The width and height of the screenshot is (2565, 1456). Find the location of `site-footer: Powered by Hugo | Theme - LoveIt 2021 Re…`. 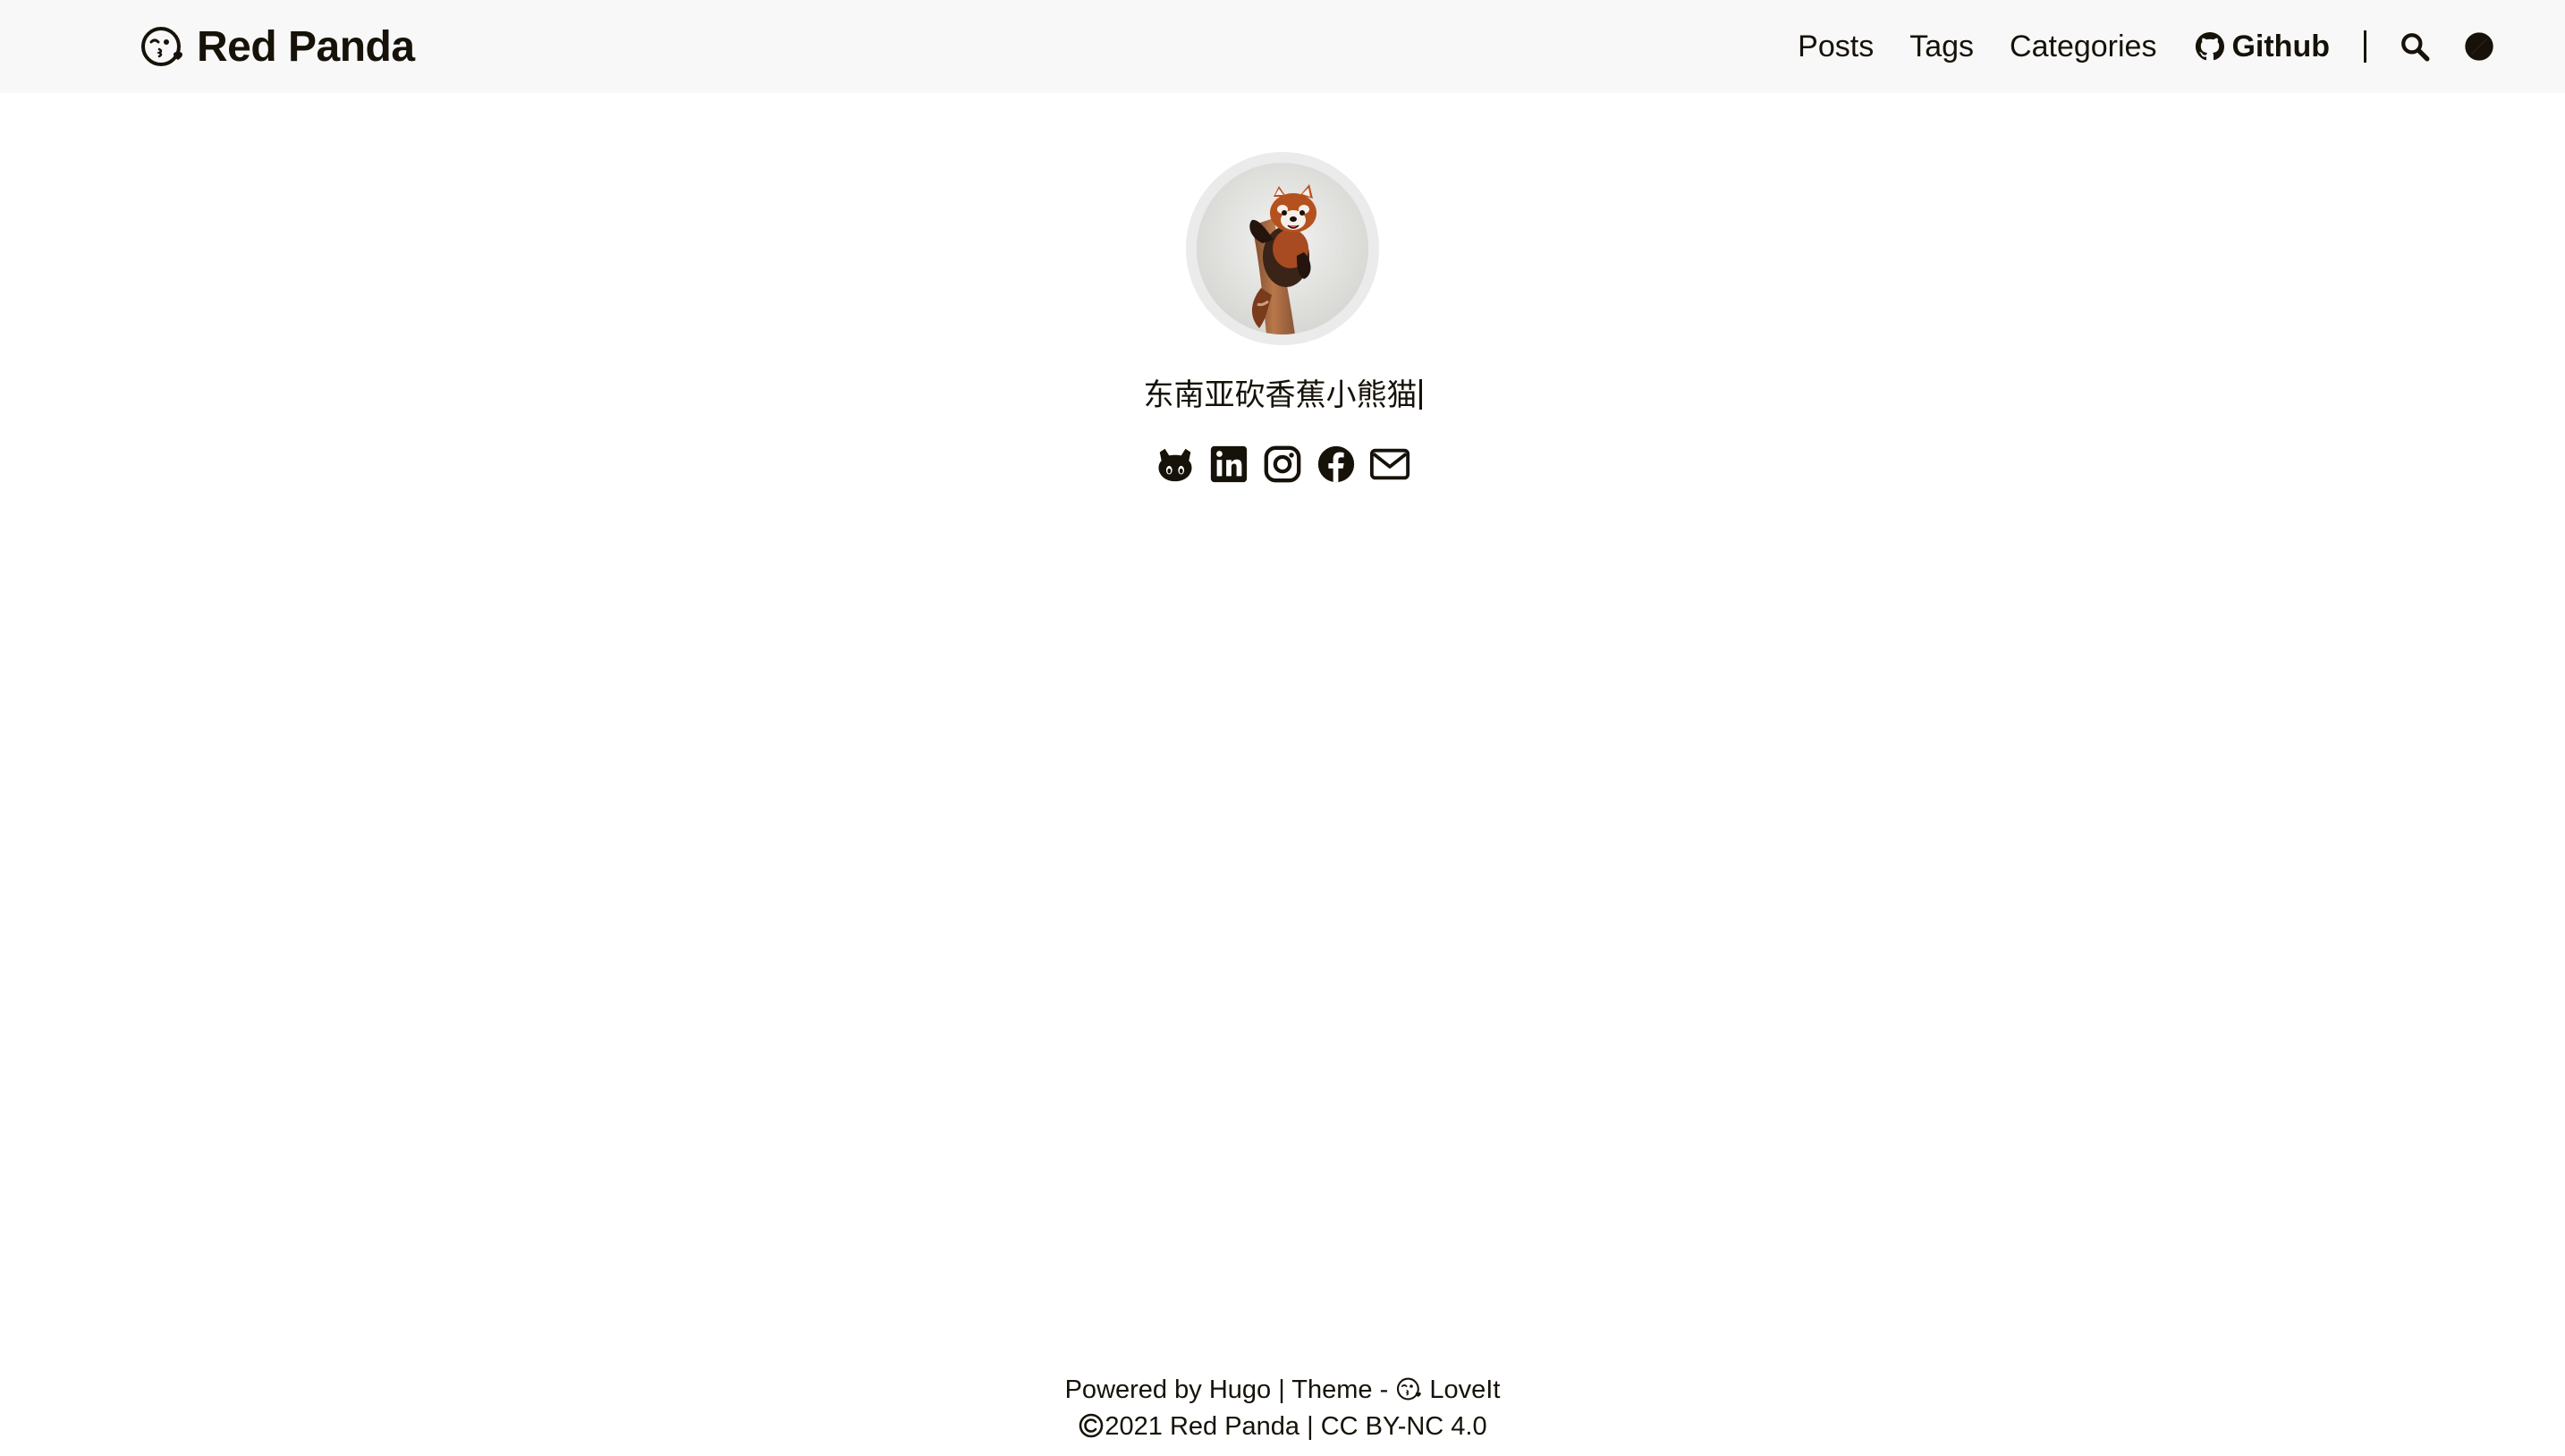

site-footer: Powered by Hugo | Theme - LoveIt 2021 Re… is located at coordinates (1282, 1408).